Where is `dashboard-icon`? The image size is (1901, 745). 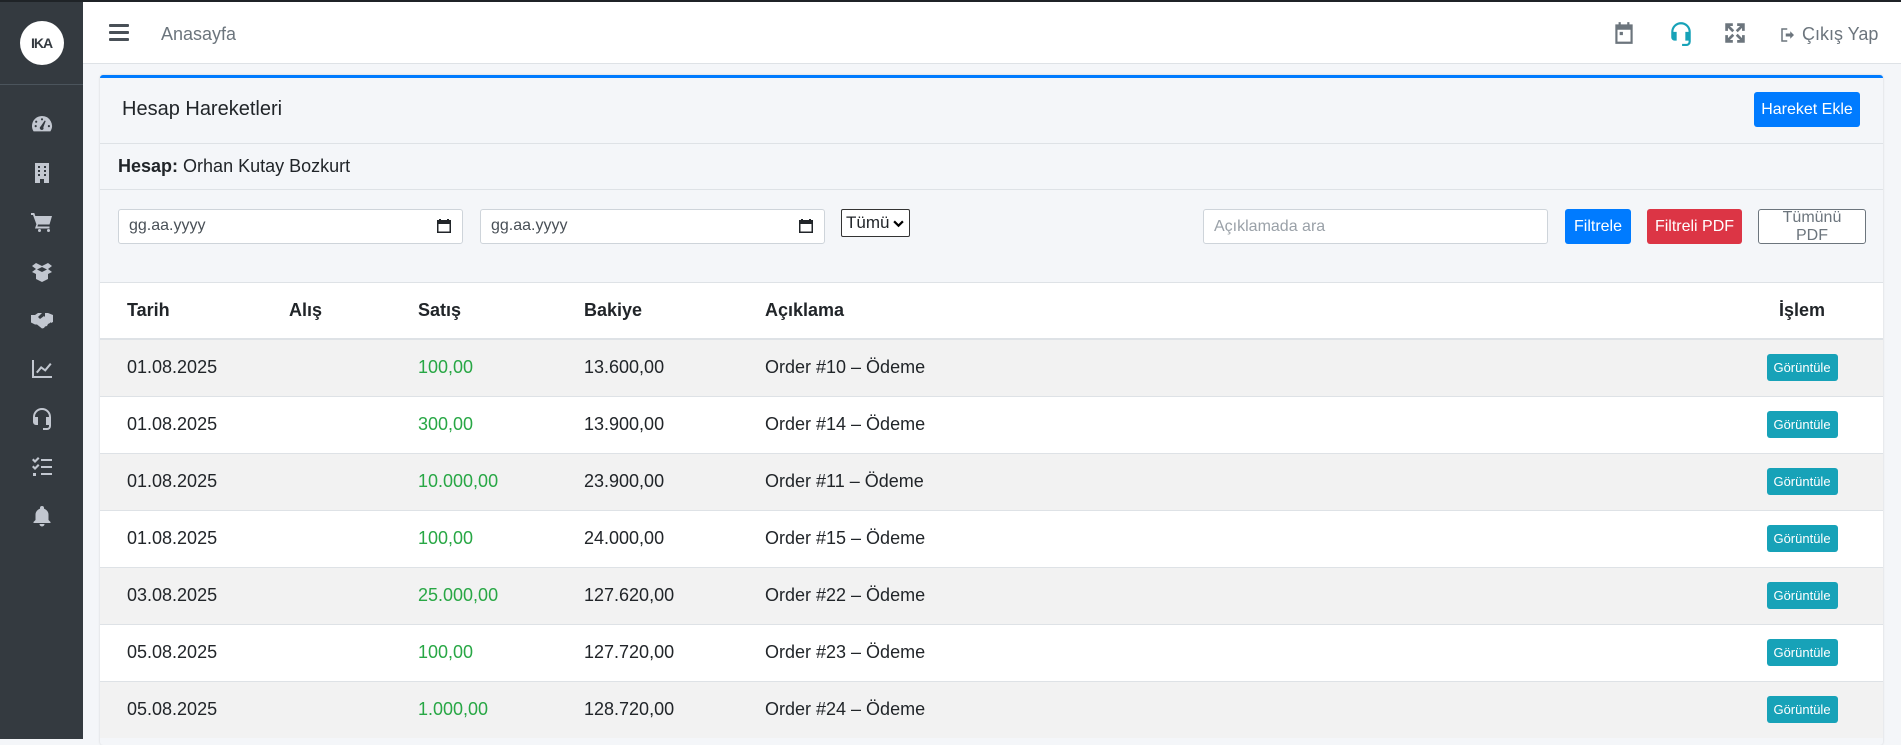
dashboard-icon is located at coordinates (41, 123).